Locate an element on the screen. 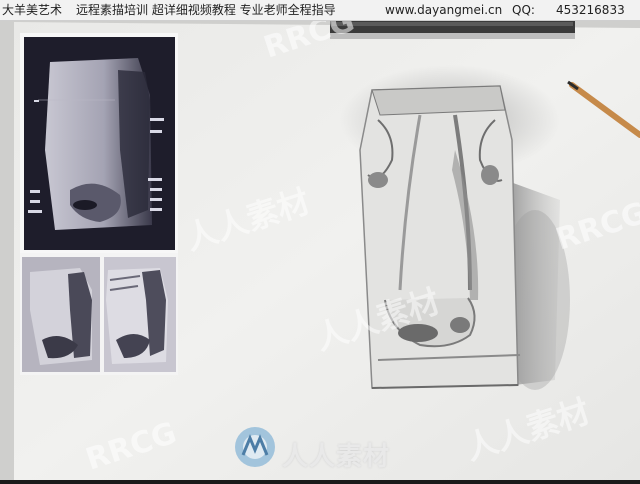  brand-name: 大羊美艺术 is located at coordinates (32, 10).